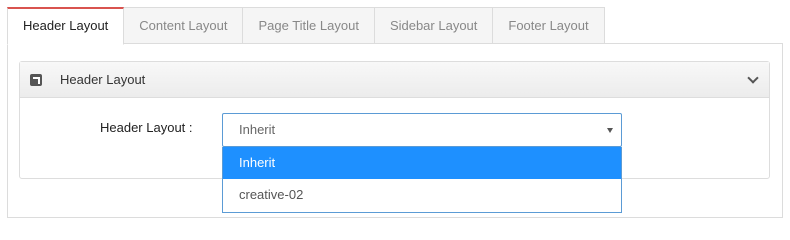 This screenshot has height=240, width=790. What do you see at coordinates (549, 25) in the screenshot?
I see `tab-footer-layout: Footer Layout` at bounding box center [549, 25].